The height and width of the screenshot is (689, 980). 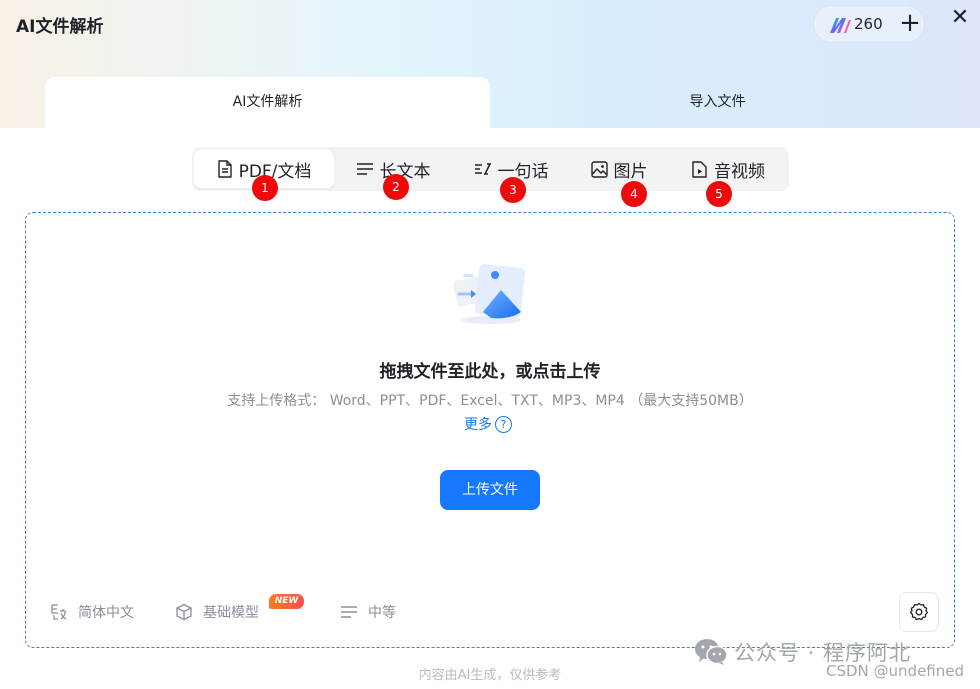 What do you see at coordinates (267, 102) in the screenshot?
I see `tab-ai-file-parse: AI文件解析` at bounding box center [267, 102].